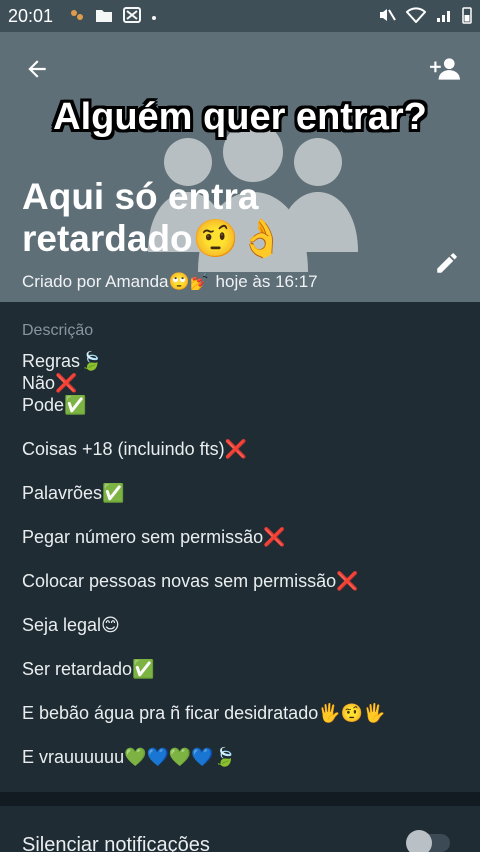 The height and width of the screenshot is (852, 480). What do you see at coordinates (240, 799) in the screenshot?
I see `section-divider` at bounding box center [240, 799].